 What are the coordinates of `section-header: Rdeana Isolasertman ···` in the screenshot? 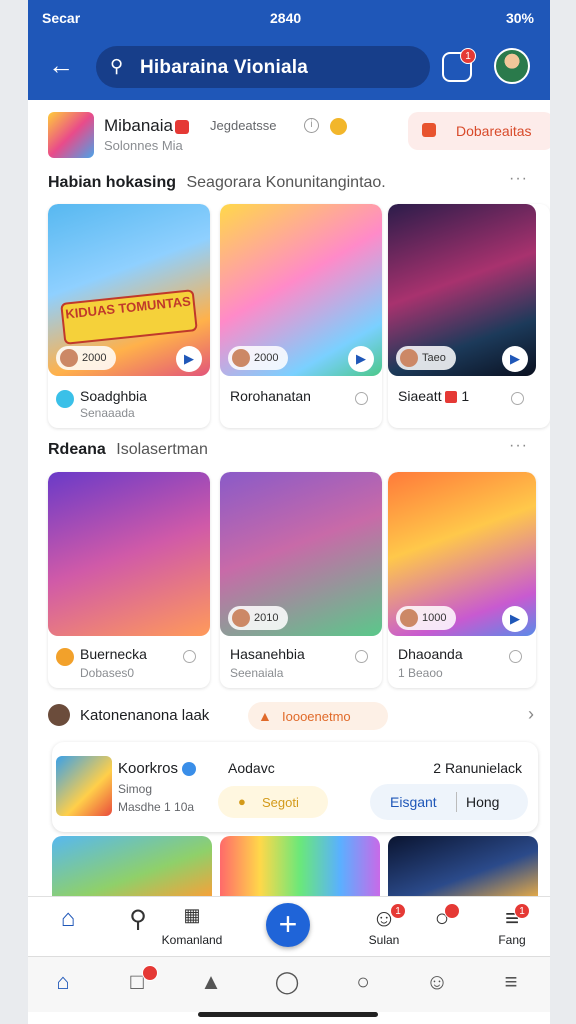 It's located at (293, 450).